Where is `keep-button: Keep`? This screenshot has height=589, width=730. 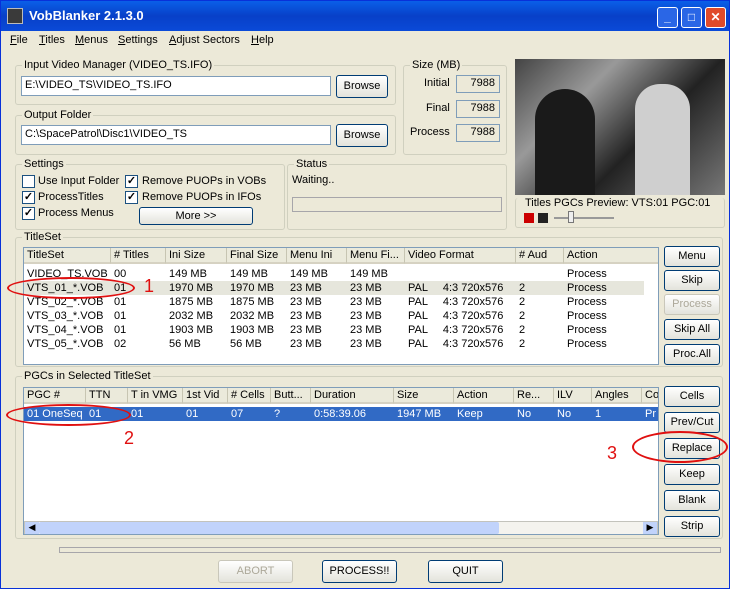 keep-button: Keep is located at coordinates (692, 474).